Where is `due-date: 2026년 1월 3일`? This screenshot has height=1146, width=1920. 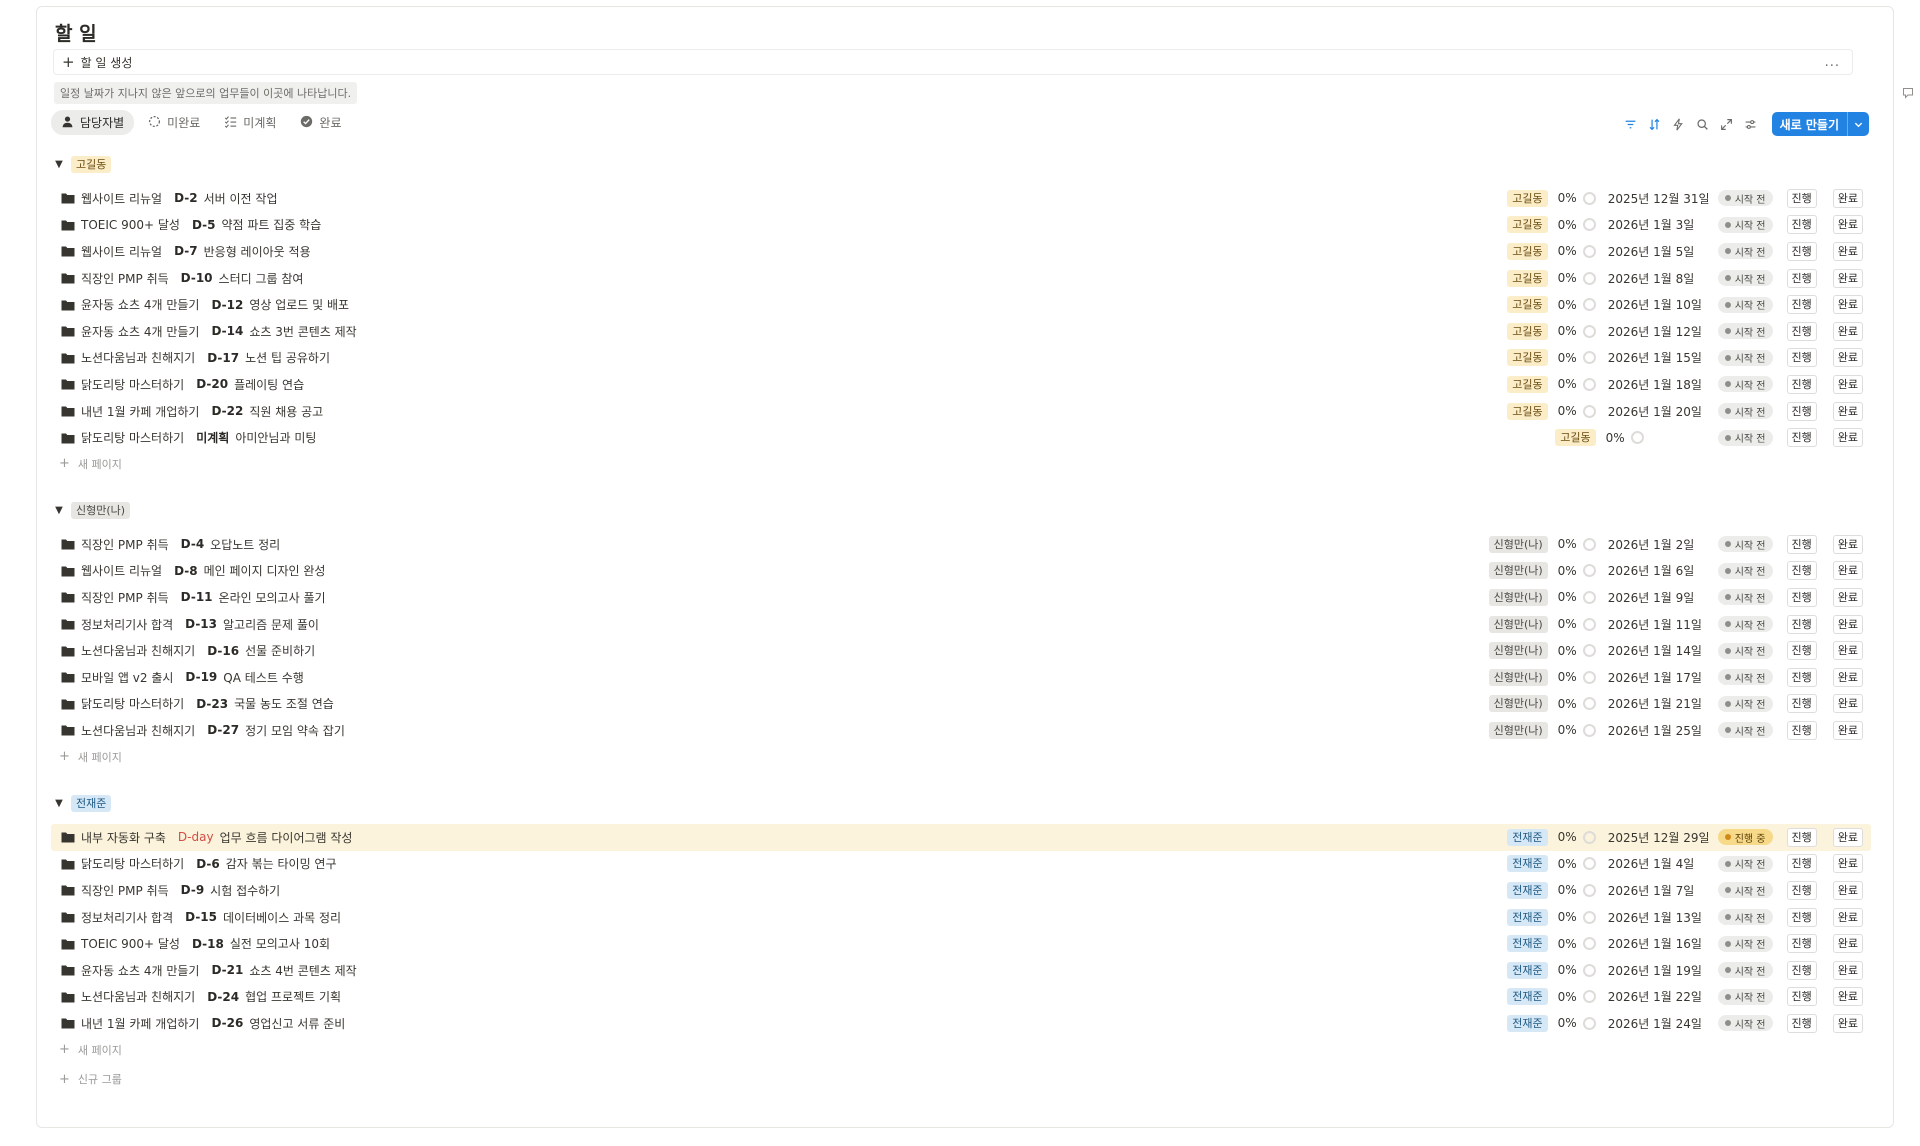 due-date: 2026년 1월 3일 is located at coordinates (1657, 224).